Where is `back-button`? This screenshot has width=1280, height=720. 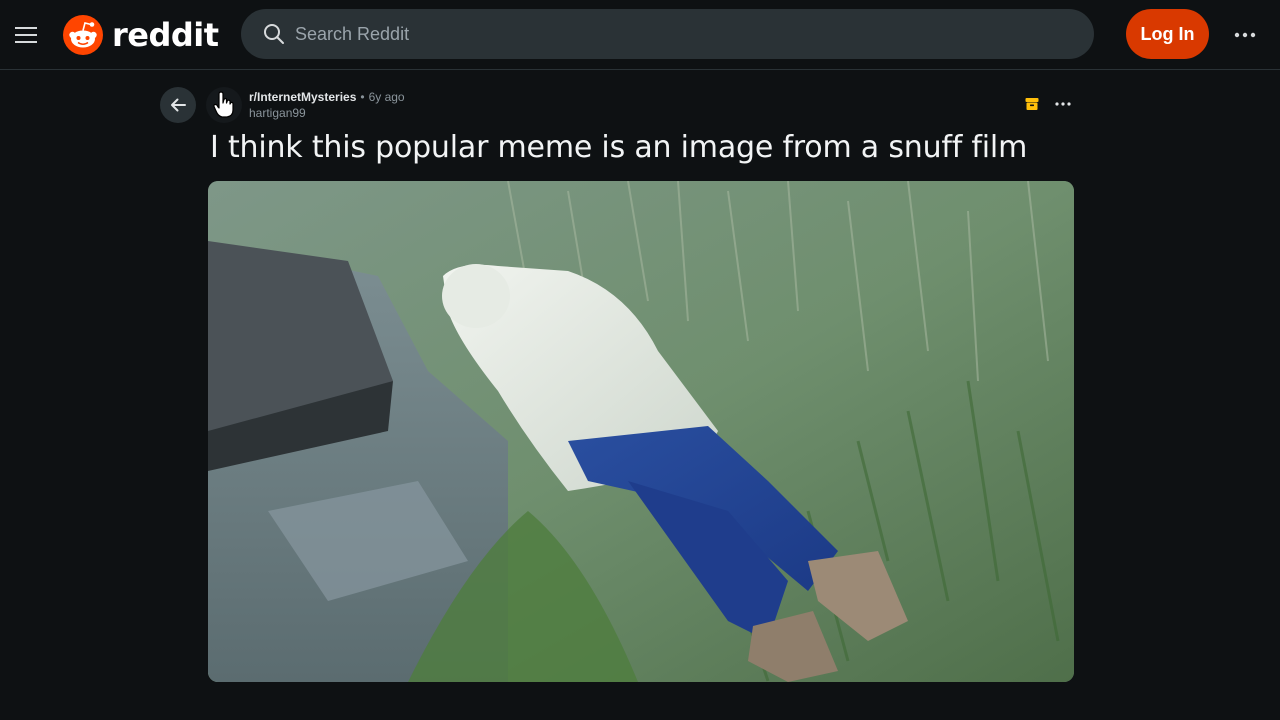
back-button is located at coordinates (178, 105).